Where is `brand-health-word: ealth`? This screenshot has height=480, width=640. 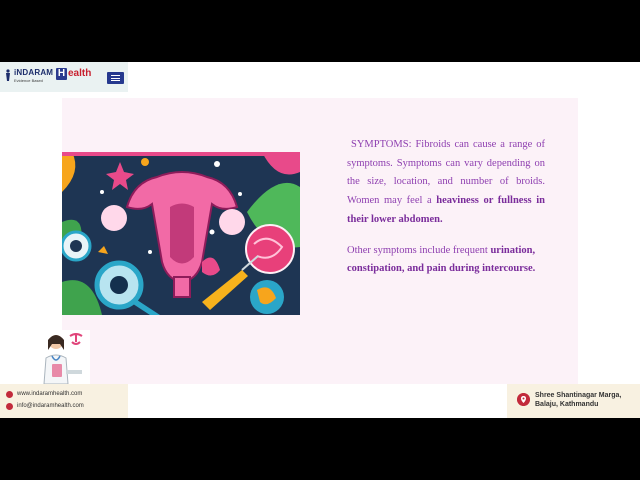
brand-health-word: ealth is located at coordinates (80, 73).